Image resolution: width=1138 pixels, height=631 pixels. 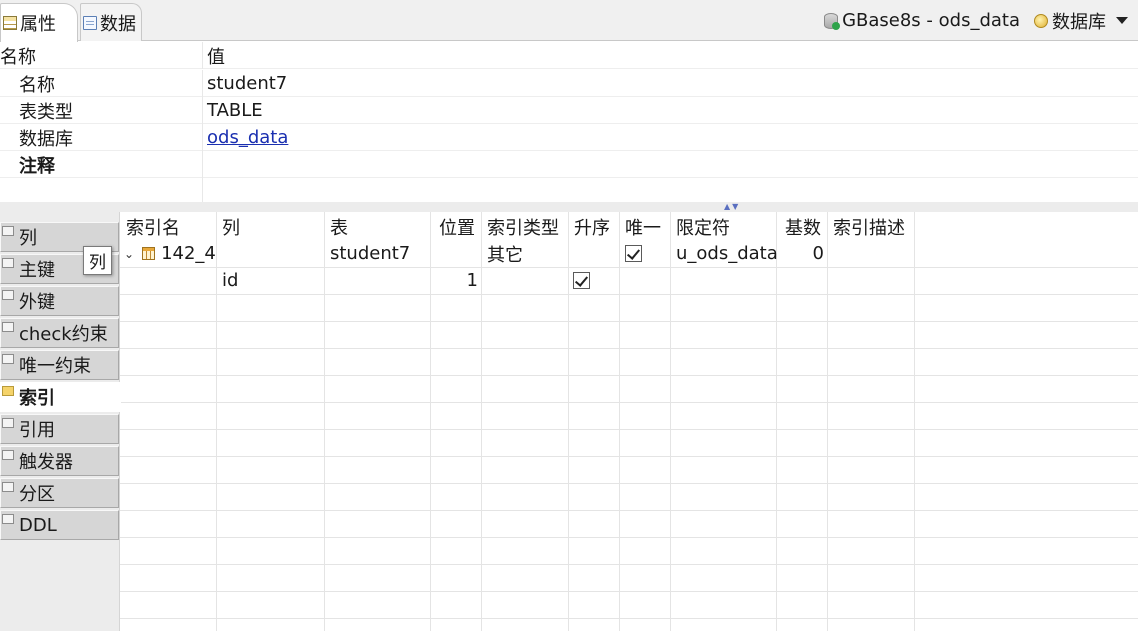 I want to click on connection-selector: GBase8s - ods_data 数据库, so click(x=981, y=20).